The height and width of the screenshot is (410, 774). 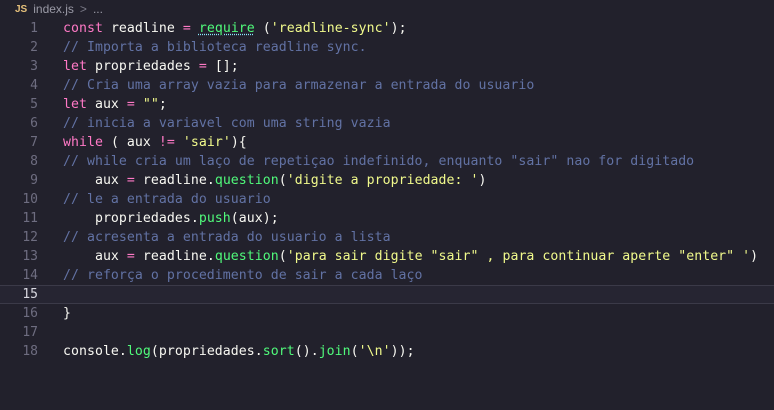 What do you see at coordinates (402, 351) in the screenshot?
I see `code-token: ));` at bounding box center [402, 351].